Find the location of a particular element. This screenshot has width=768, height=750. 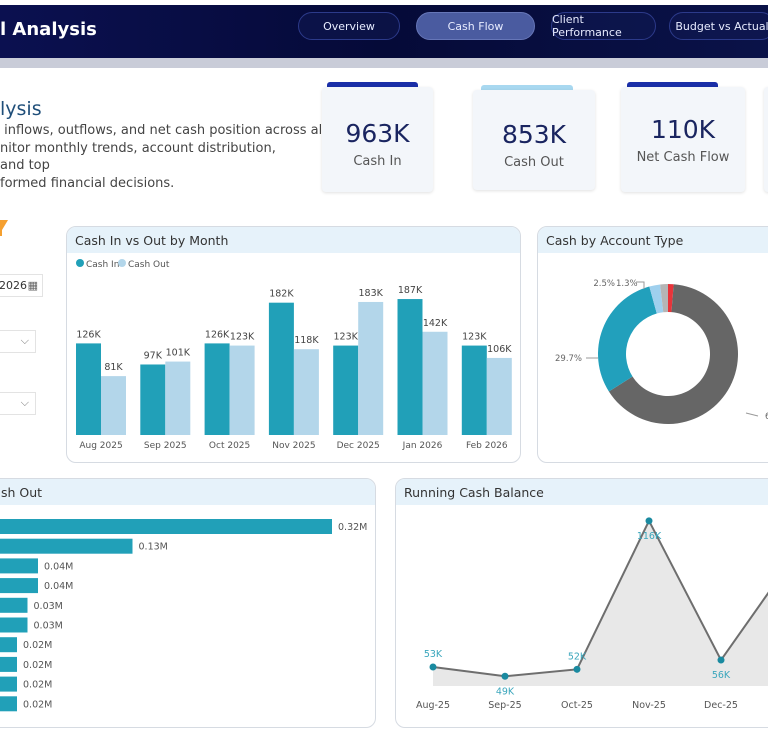

data-label: 118K is located at coordinates (306, 340).